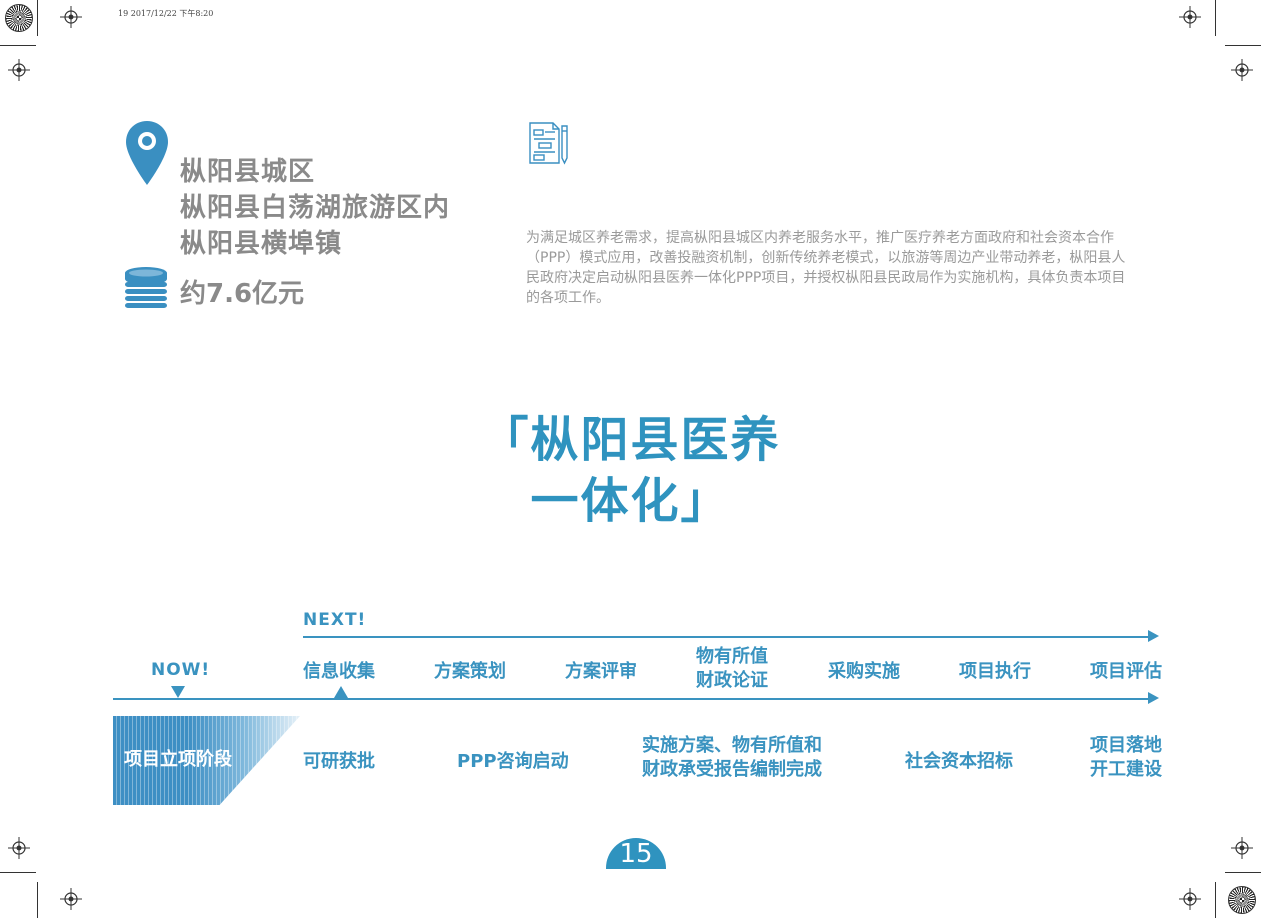 This screenshot has height=918, width=1261. What do you see at coordinates (19, 18) in the screenshot?
I see `registration-star-top-left` at bounding box center [19, 18].